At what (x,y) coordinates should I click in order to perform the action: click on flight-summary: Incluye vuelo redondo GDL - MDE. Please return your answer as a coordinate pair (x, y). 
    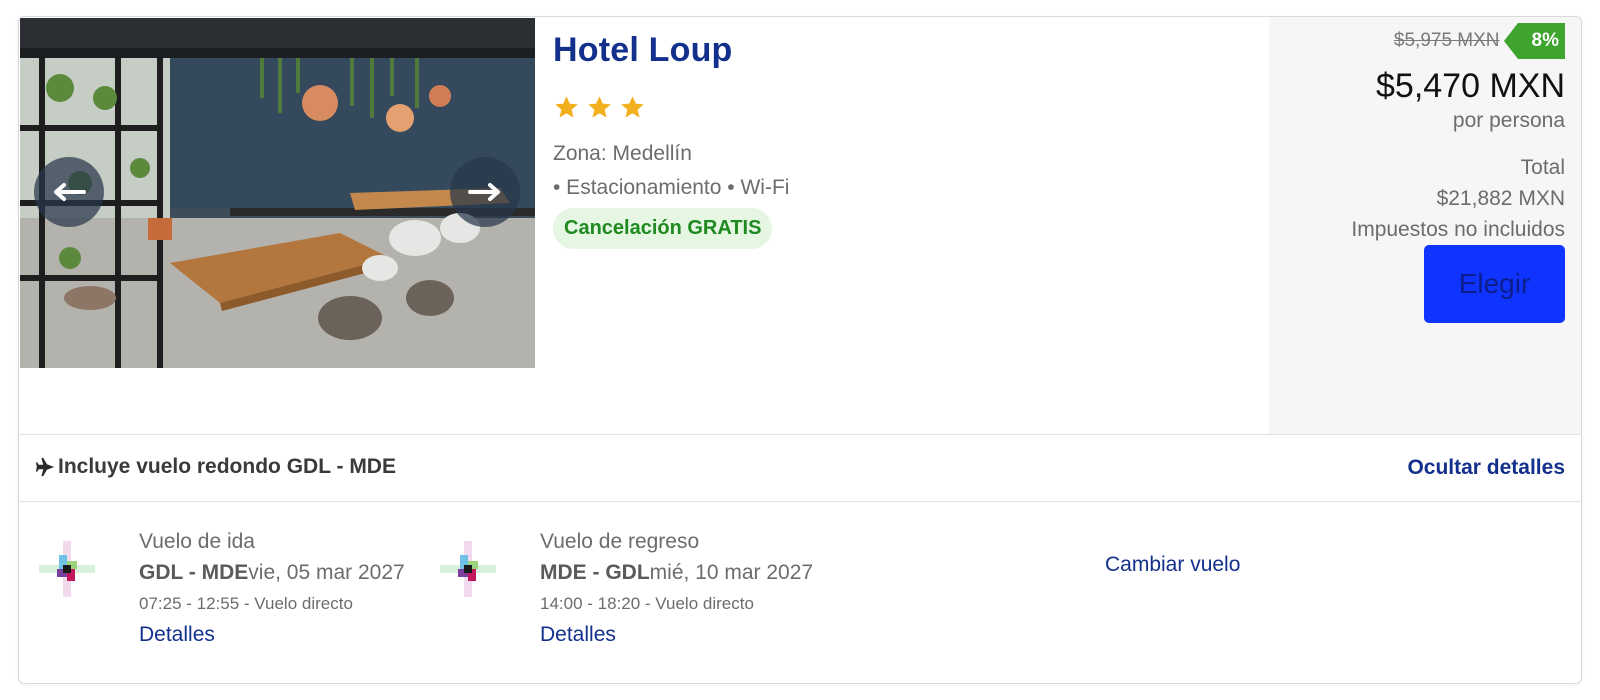
    Looking at the image, I should click on (215, 467).